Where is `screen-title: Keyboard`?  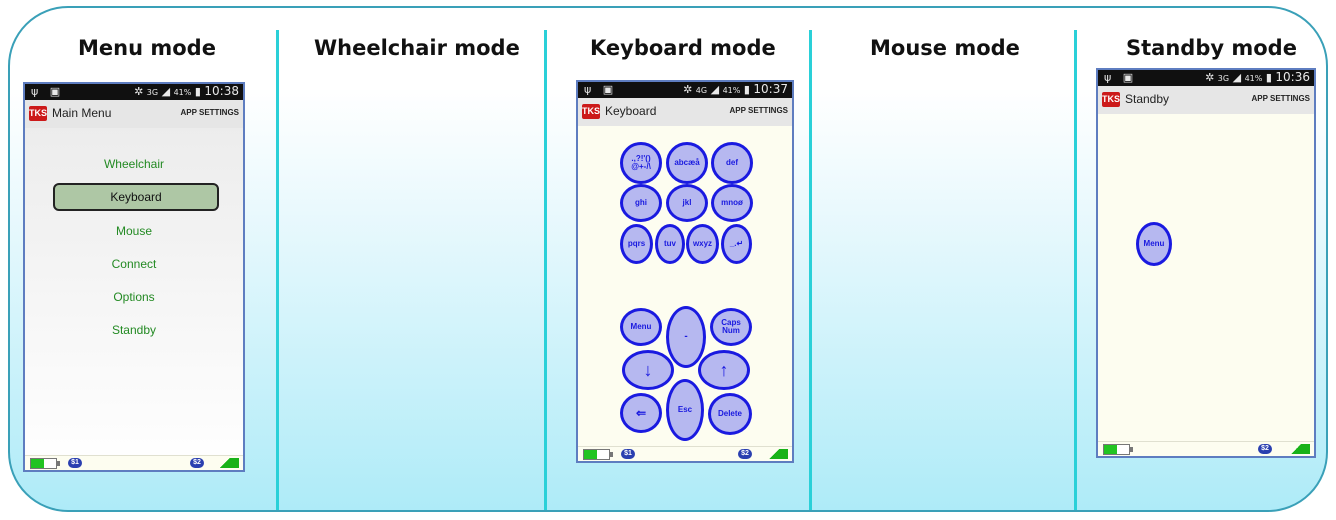
screen-title: Keyboard is located at coordinates (631, 111).